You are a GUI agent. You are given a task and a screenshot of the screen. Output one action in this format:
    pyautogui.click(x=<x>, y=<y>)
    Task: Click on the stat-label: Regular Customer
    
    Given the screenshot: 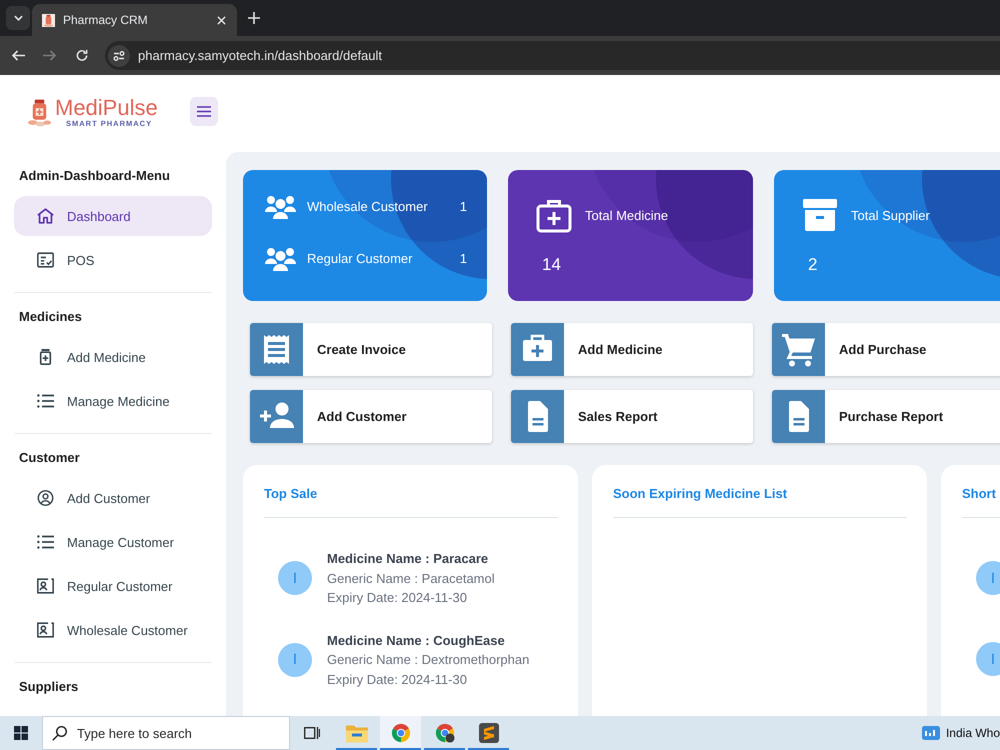 What is the action you would take?
    pyautogui.click(x=359, y=258)
    